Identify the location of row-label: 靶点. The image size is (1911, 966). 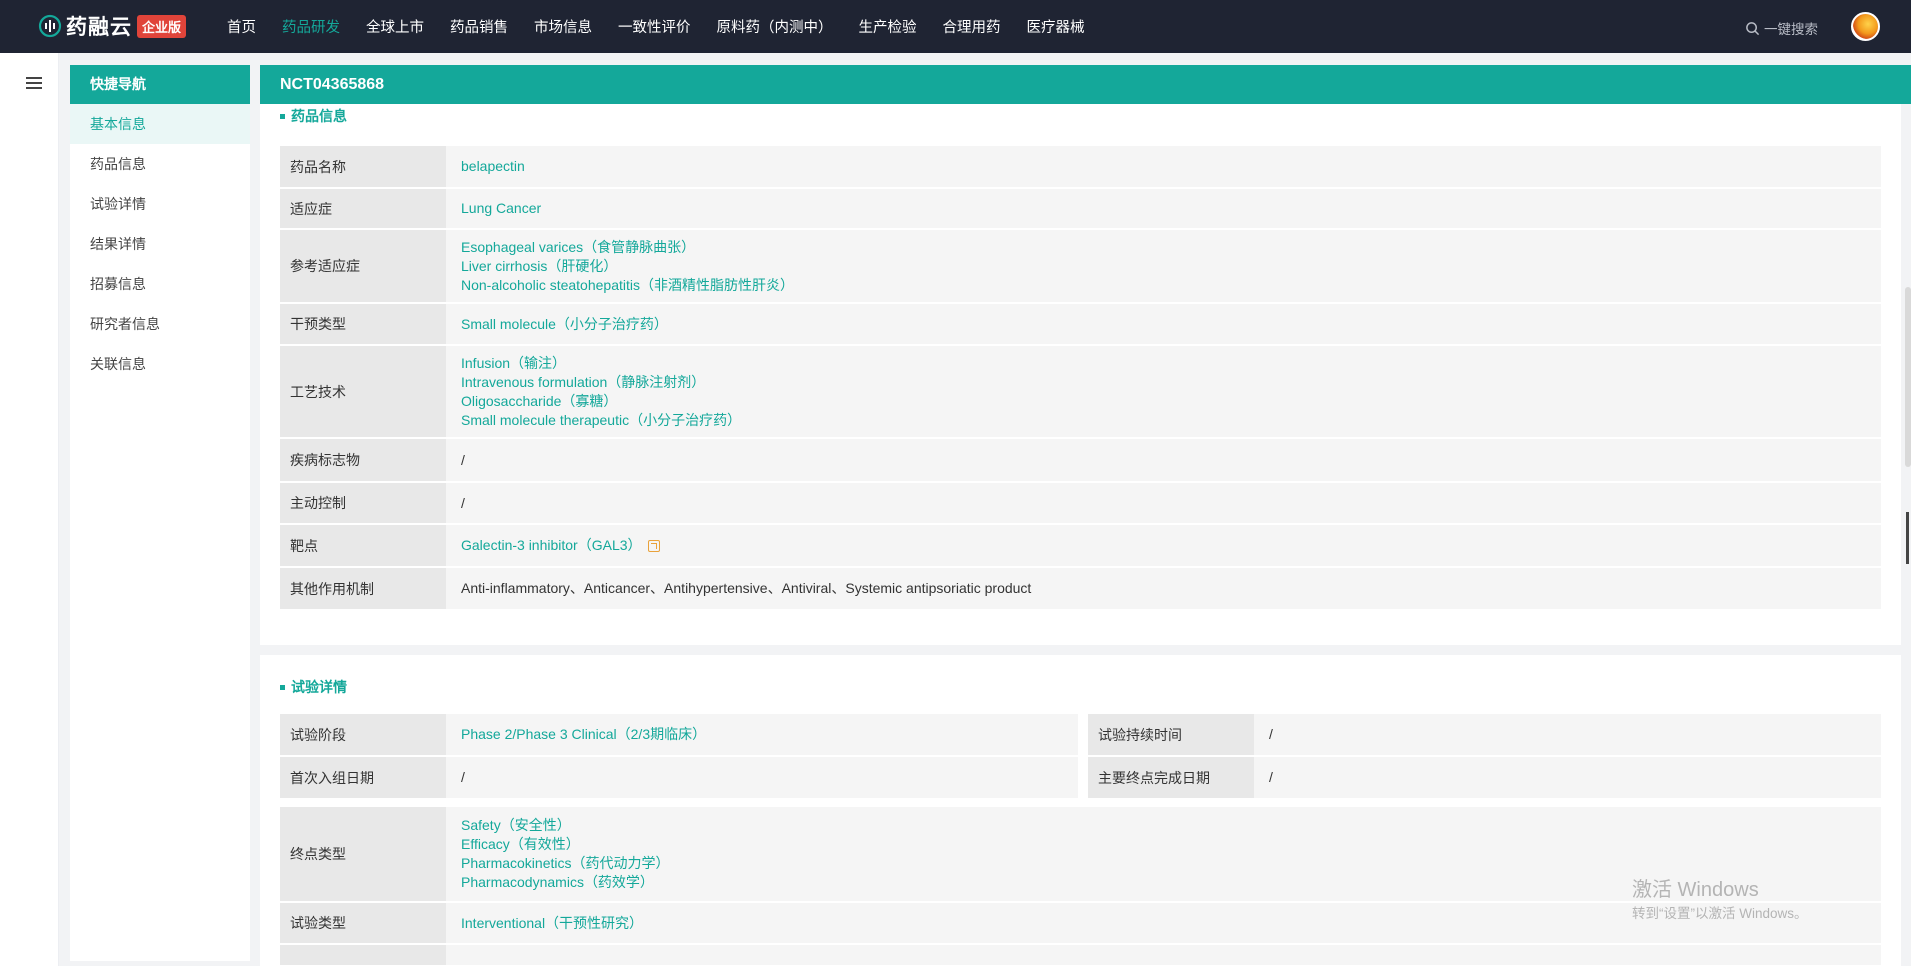
(363, 545).